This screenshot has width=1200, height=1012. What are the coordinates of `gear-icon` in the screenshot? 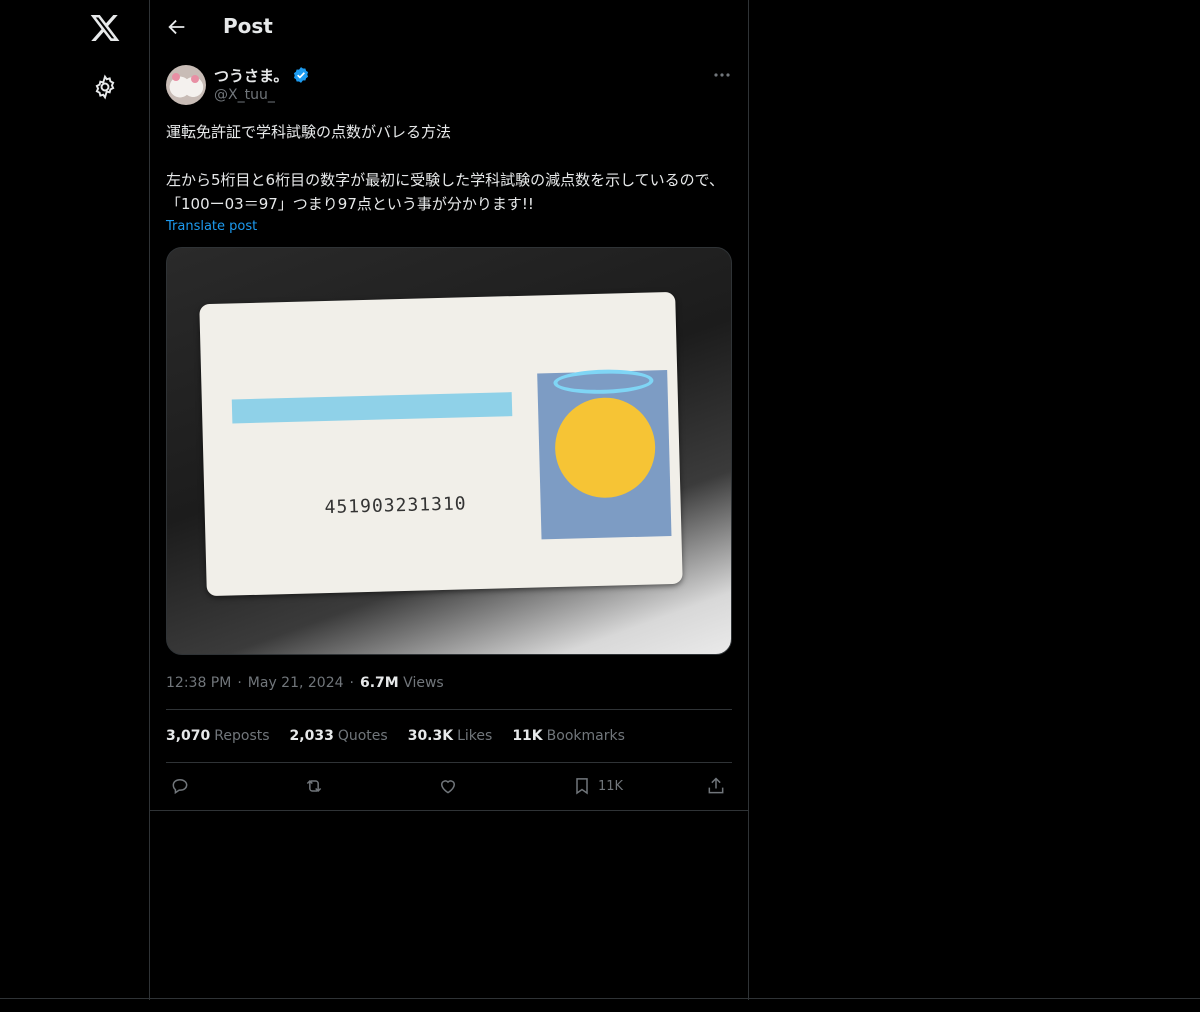 It's located at (105, 87).